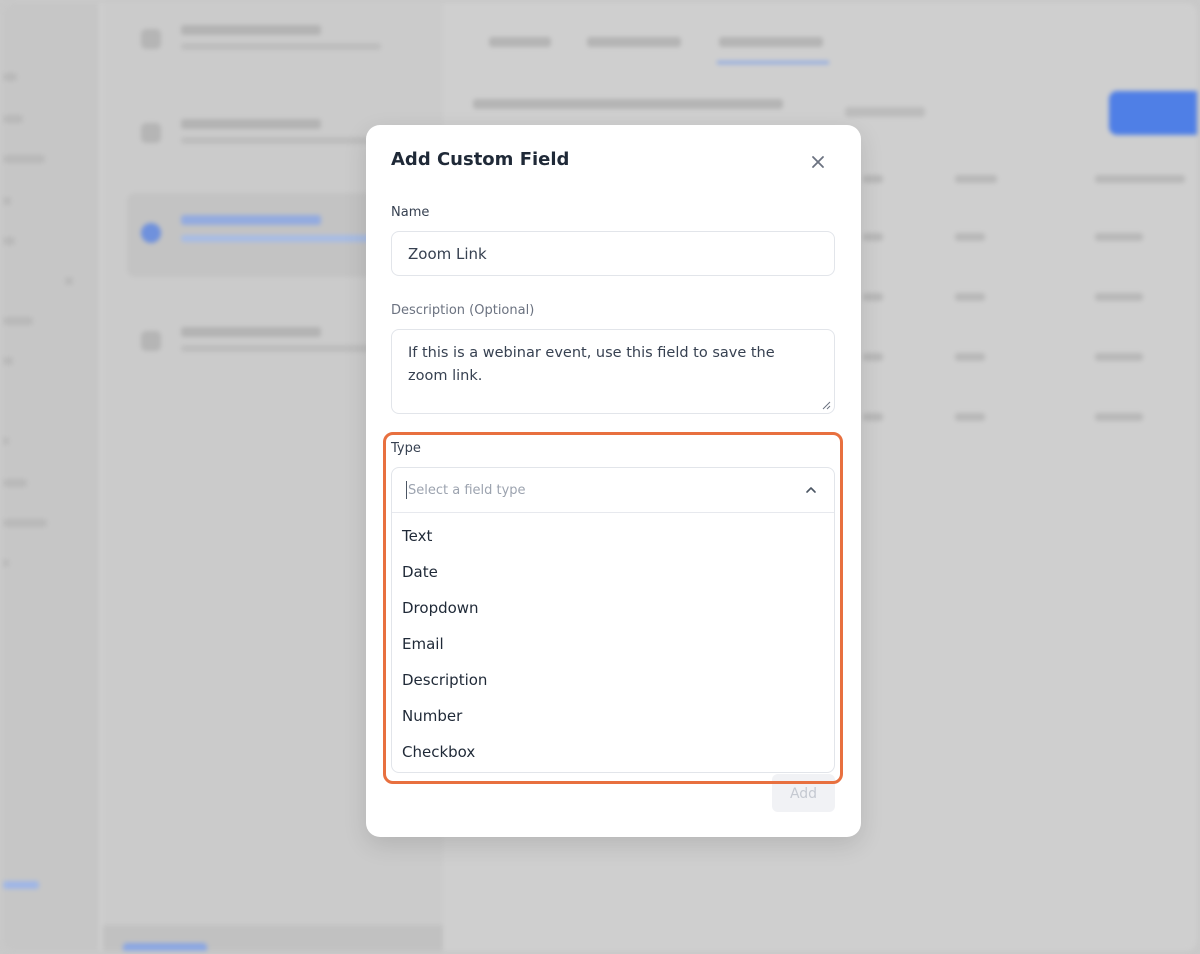 The image size is (1200, 954). Describe the element at coordinates (467, 490) in the screenshot. I see `type-select-placeholder: Select a field type` at that location.